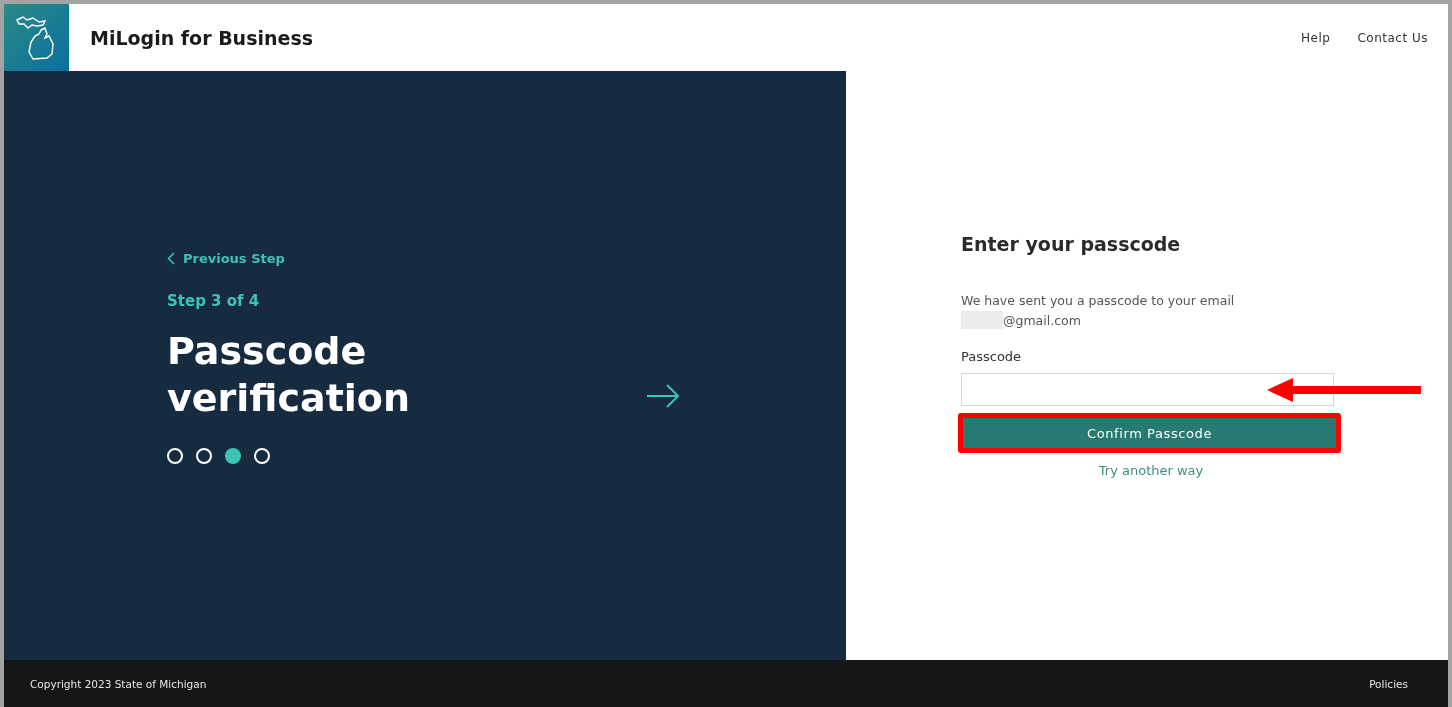  Describe the element at coordinates (1151, 470) in the screenshot. I see `try-another-way-link: Try another way` at that location.